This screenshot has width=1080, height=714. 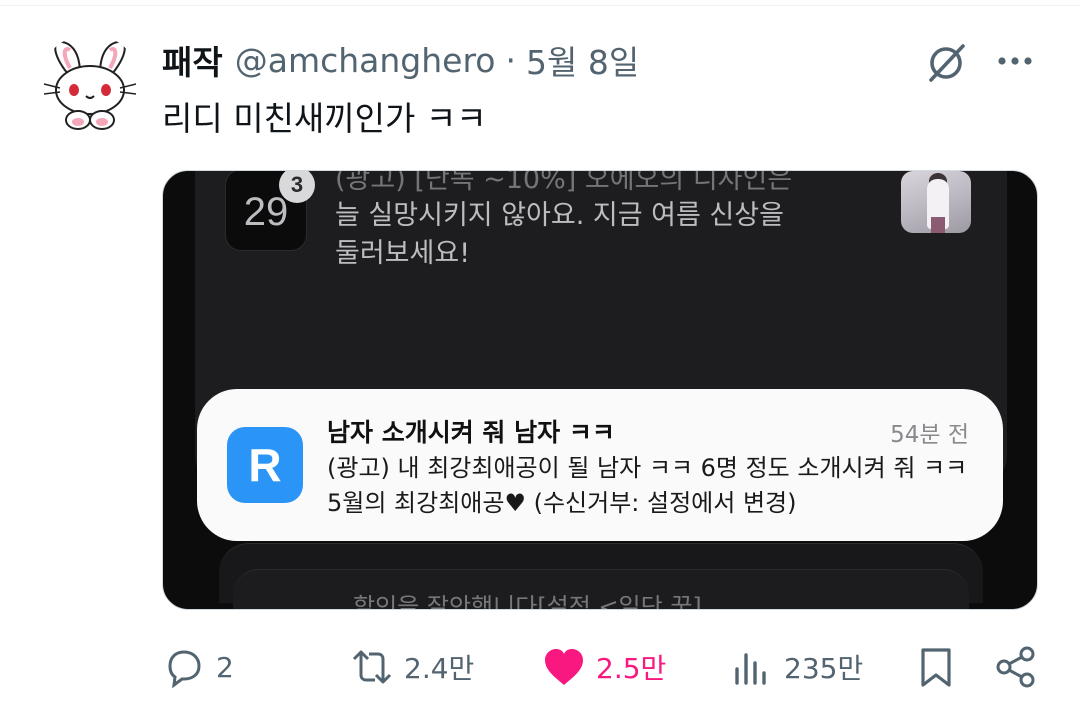 I want to click on bookmark-button, so click(x=936, y=667).